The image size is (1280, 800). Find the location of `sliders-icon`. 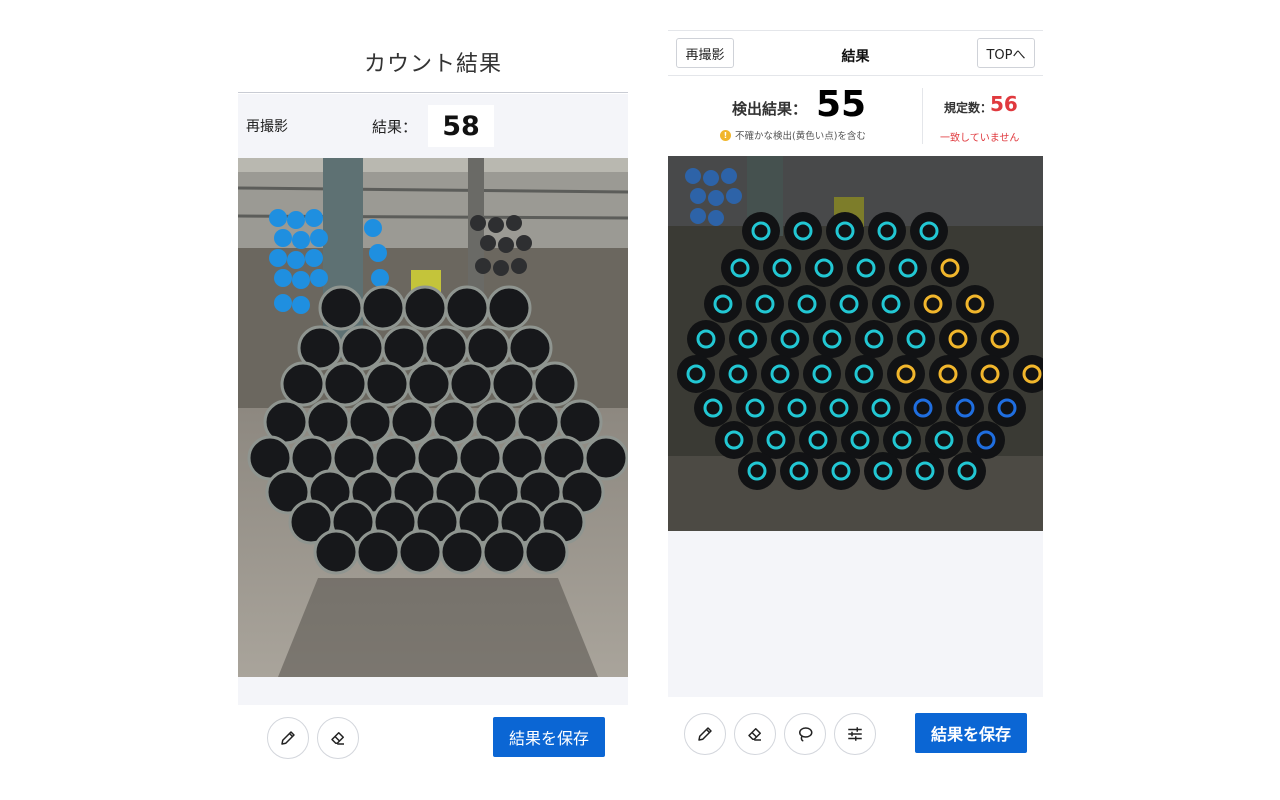

sliders-icon is located at coordinates (855, 734).